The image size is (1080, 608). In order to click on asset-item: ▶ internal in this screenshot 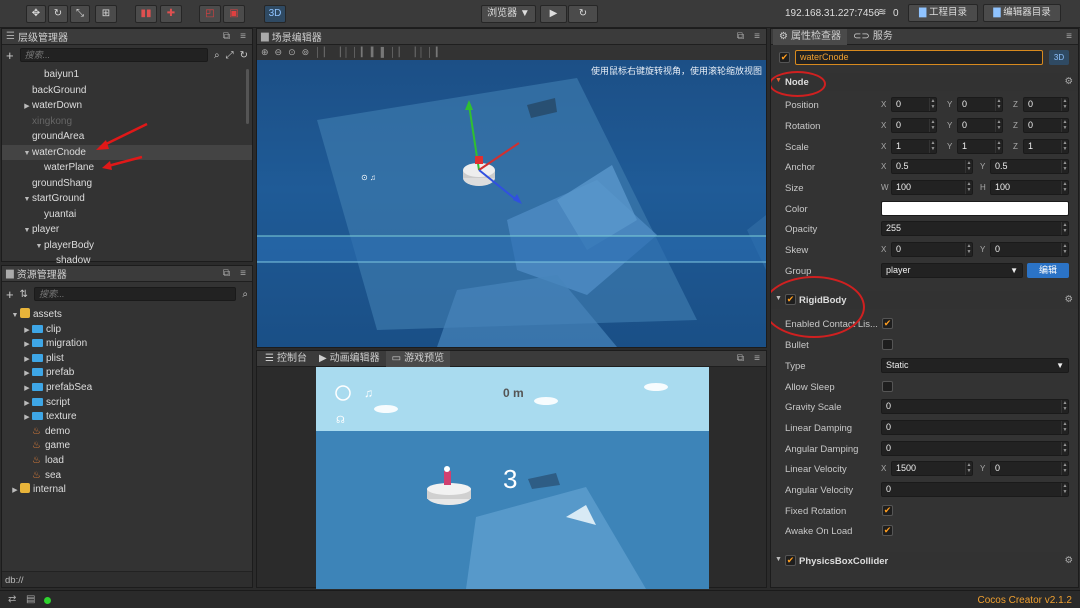, I will do `click(131, 490)`.